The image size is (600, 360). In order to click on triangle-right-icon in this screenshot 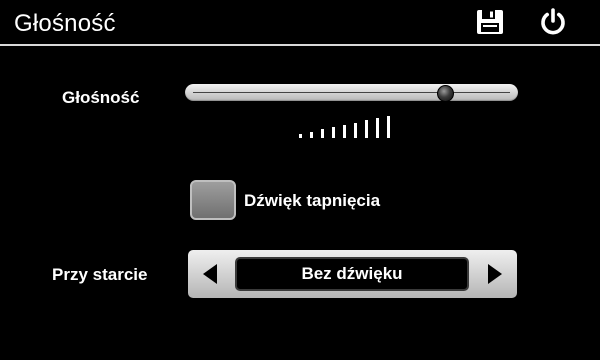, I will do `click(495, 274)`.